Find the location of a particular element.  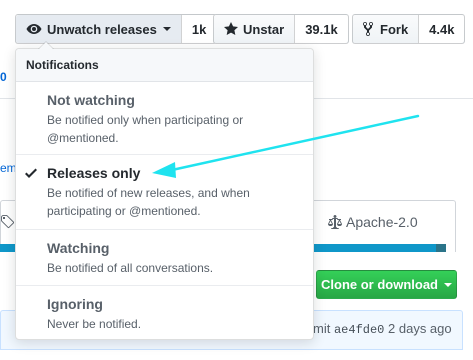

unstar-button: Unstar is located at coordinates (254, 29).